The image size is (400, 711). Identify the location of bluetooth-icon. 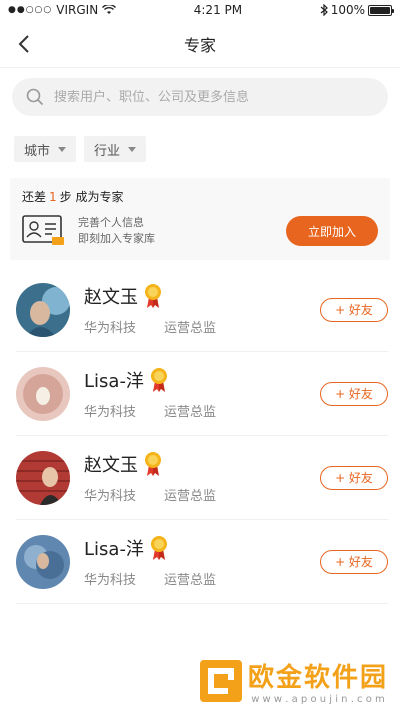
(324, 10).